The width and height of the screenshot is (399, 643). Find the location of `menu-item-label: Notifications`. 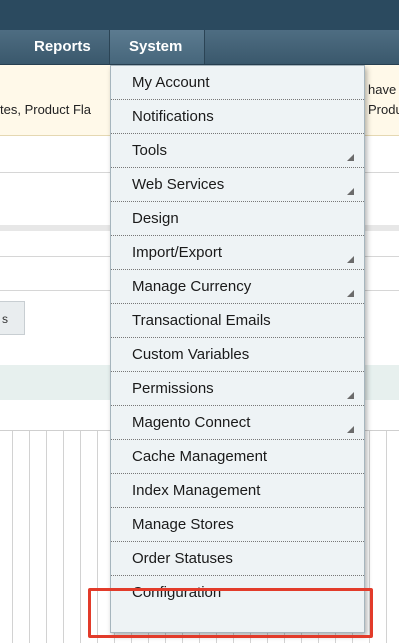

menu-item-label: Notifications is located at coordinates (173, 116).